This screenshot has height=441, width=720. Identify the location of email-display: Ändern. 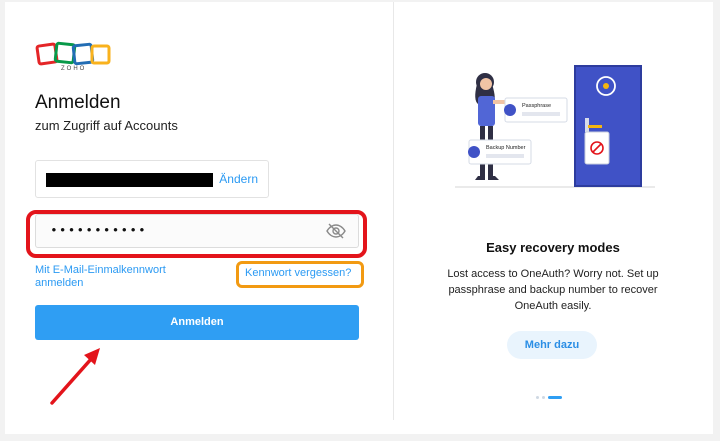
(152, 179).